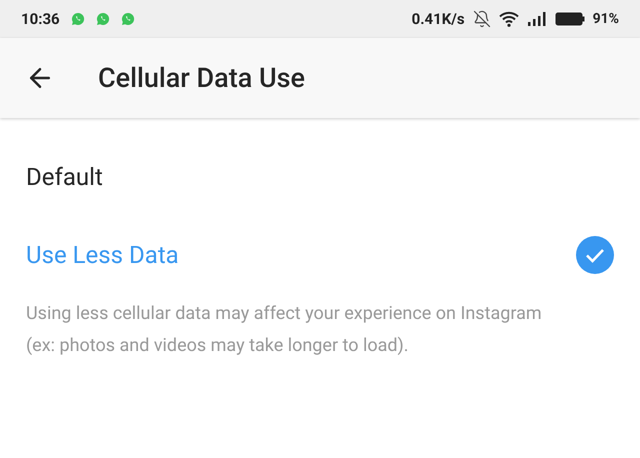  Describe the element at coordinates (536, 19) in the screenshot. I see `signal-icon` at that location.